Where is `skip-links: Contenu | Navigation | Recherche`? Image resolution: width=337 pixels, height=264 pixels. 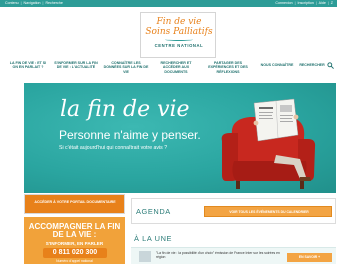
skip-links: Contenu | Navigation | Recherche is located at coordinates (34, 3).